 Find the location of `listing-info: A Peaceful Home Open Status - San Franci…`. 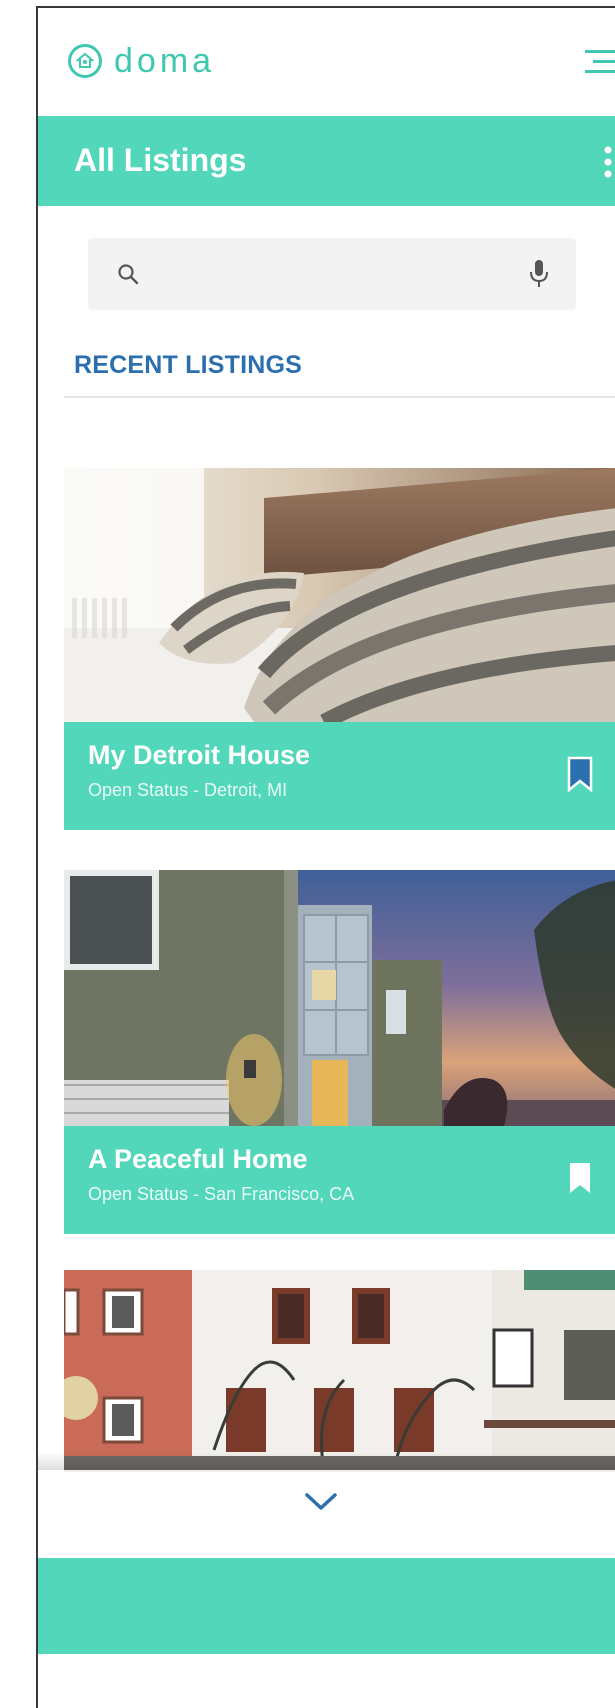

listing-info: A Peaceful Home Open Status - San Franci… is located at coordinates (339, 1180).